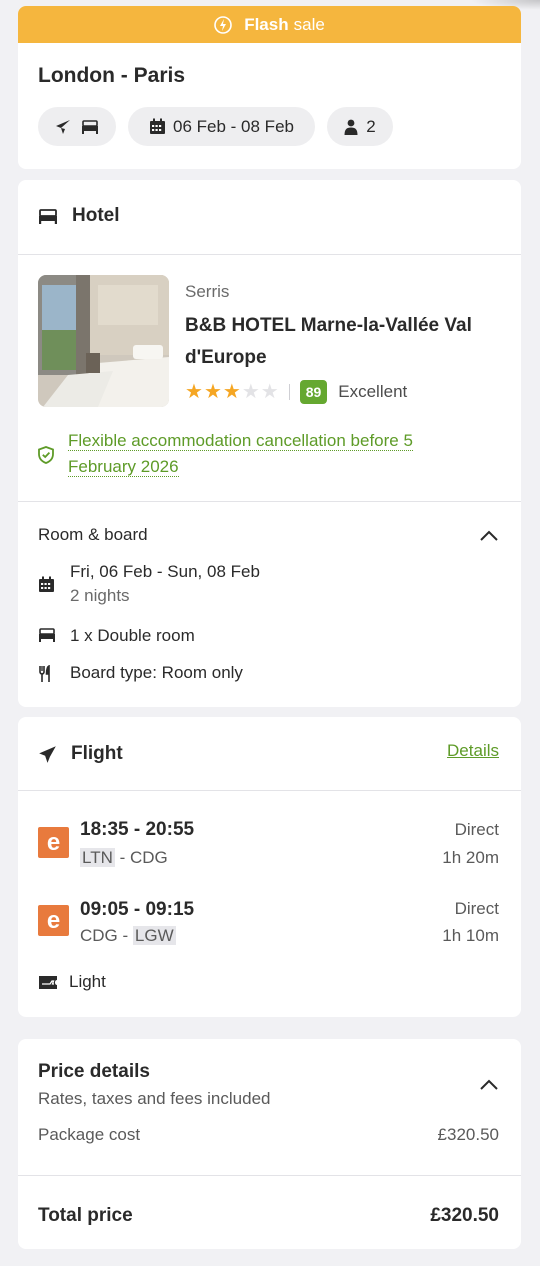  I want to click on cutlery-icon, so click(44, 673).